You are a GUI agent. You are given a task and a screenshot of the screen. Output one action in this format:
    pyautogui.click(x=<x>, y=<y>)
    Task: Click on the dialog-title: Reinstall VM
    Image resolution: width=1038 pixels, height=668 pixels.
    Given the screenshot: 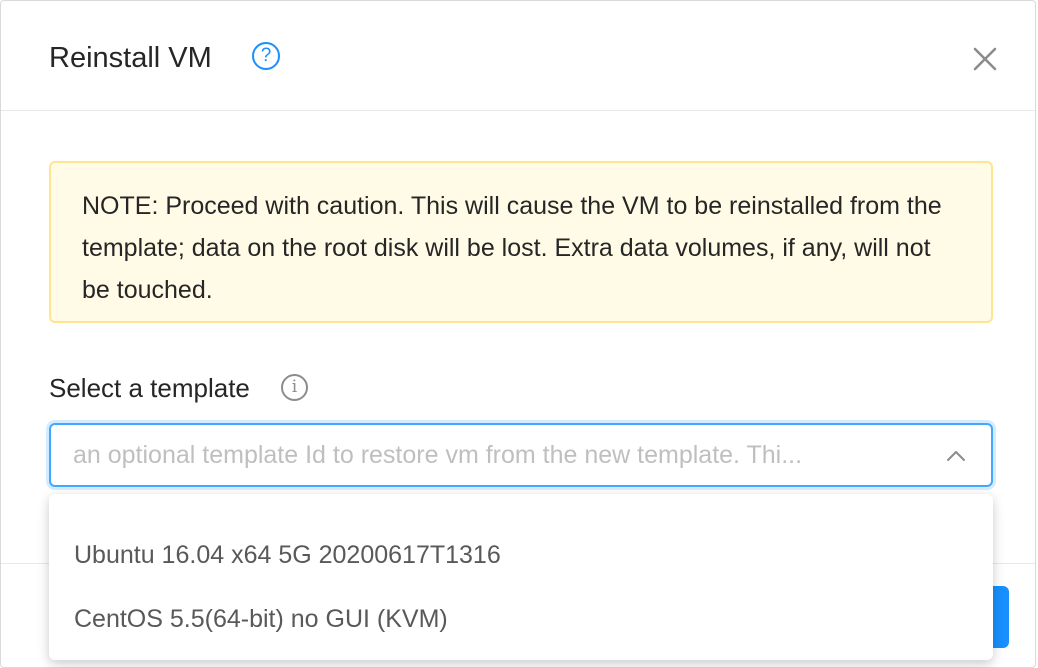 What is the action you would take?
    pyautogui.click(x=130, y=58)
    